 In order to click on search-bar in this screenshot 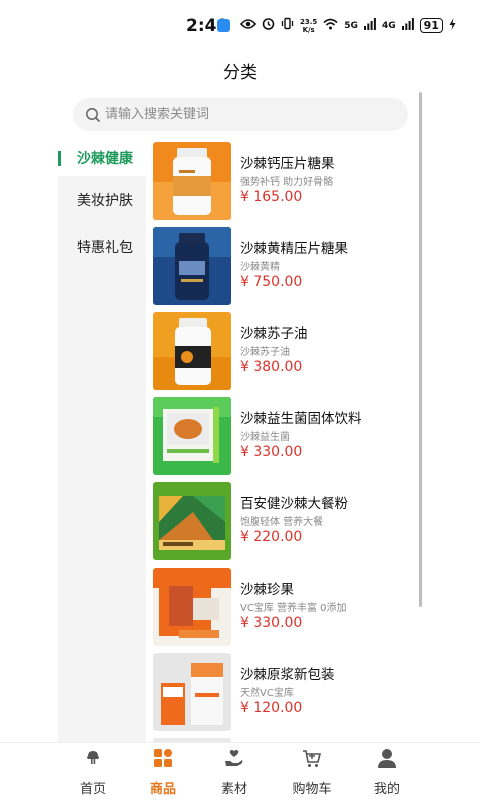, I will do `click(240, 114)`.